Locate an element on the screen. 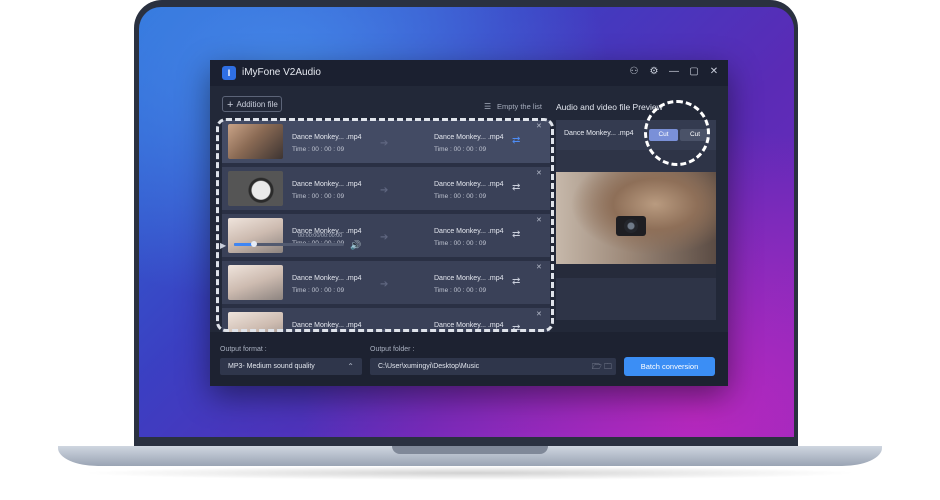 Image resolution: width=940 pixels, height=500 pixels. minimize-icon: — is located at coordinates (674, 72).